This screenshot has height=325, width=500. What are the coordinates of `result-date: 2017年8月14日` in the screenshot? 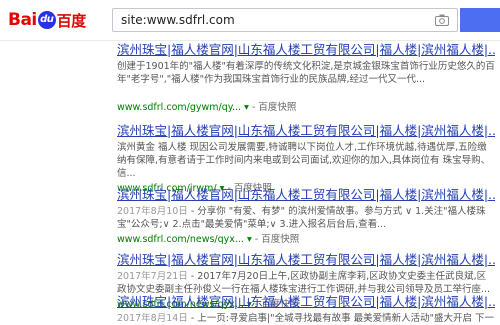 It's located at (152, 318).